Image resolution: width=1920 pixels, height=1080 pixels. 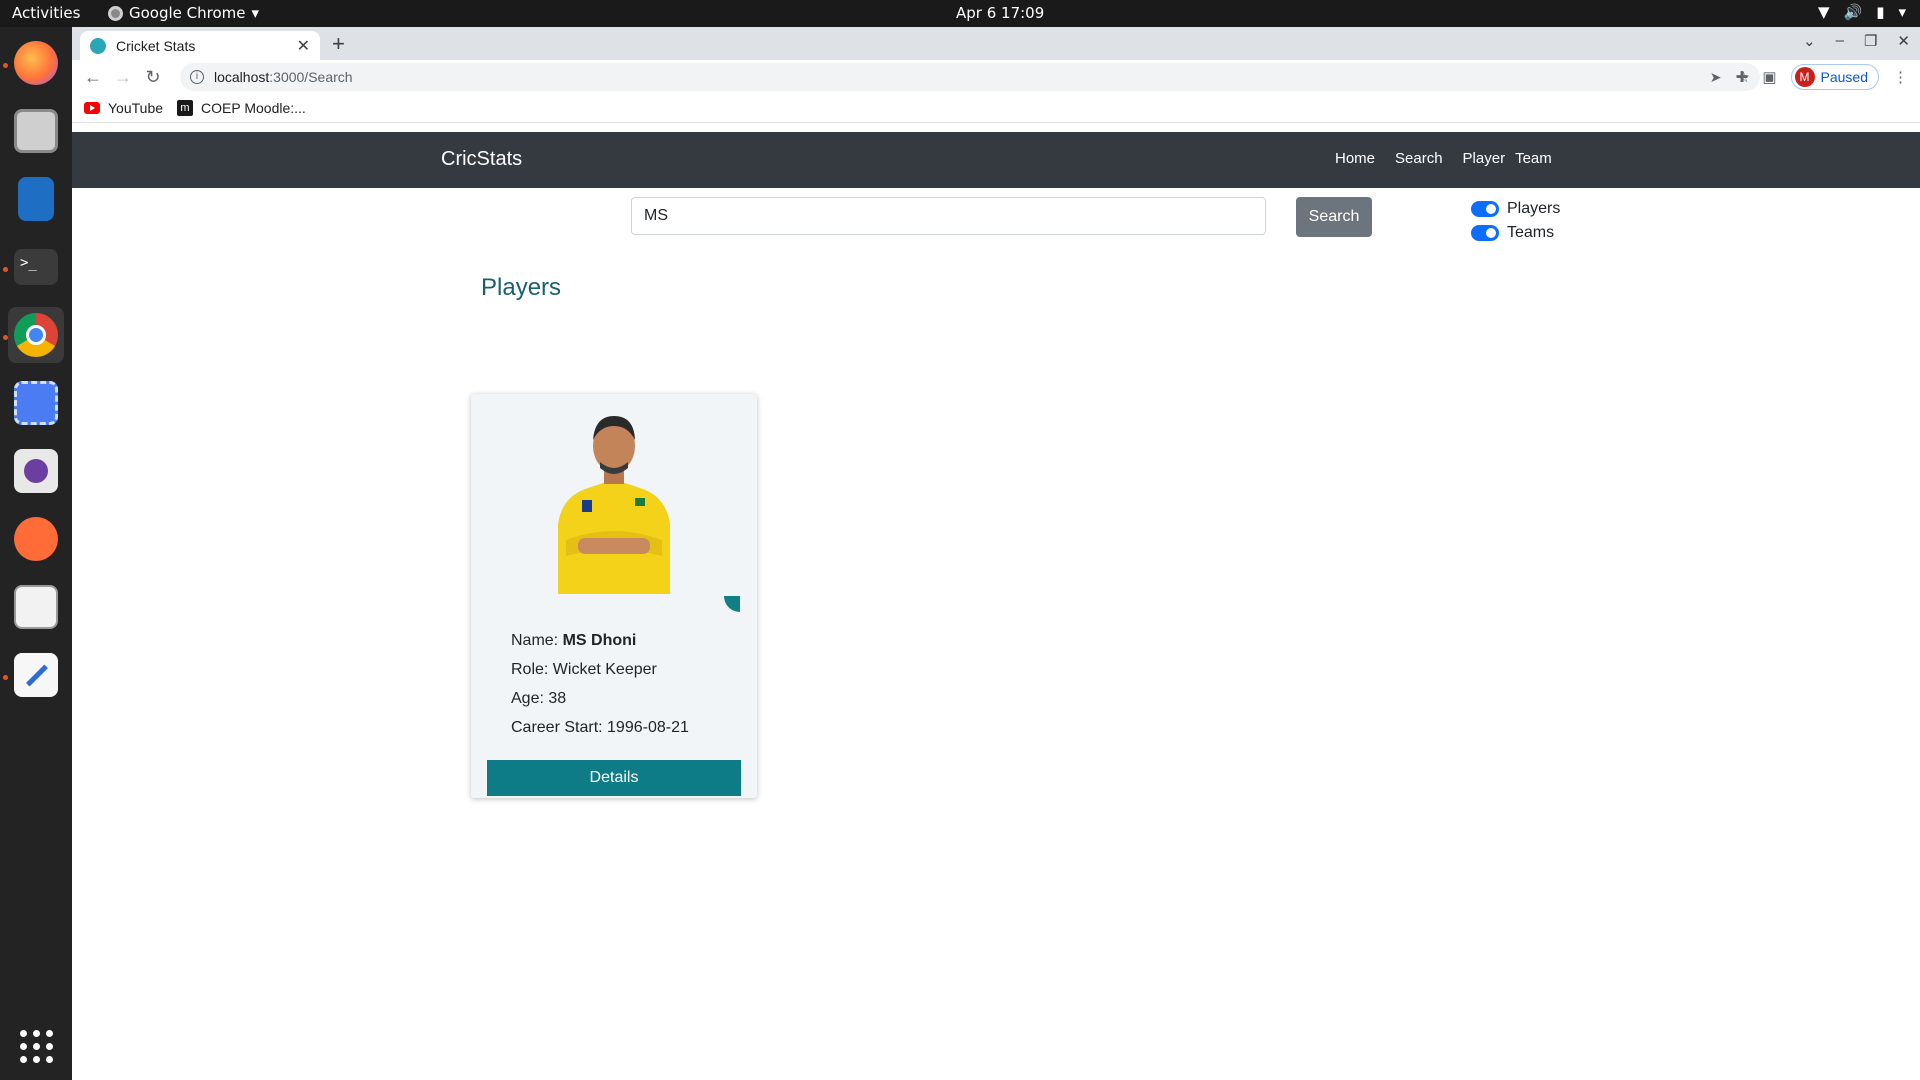 I want to click on dock-writer, so click(x=36, y=199).